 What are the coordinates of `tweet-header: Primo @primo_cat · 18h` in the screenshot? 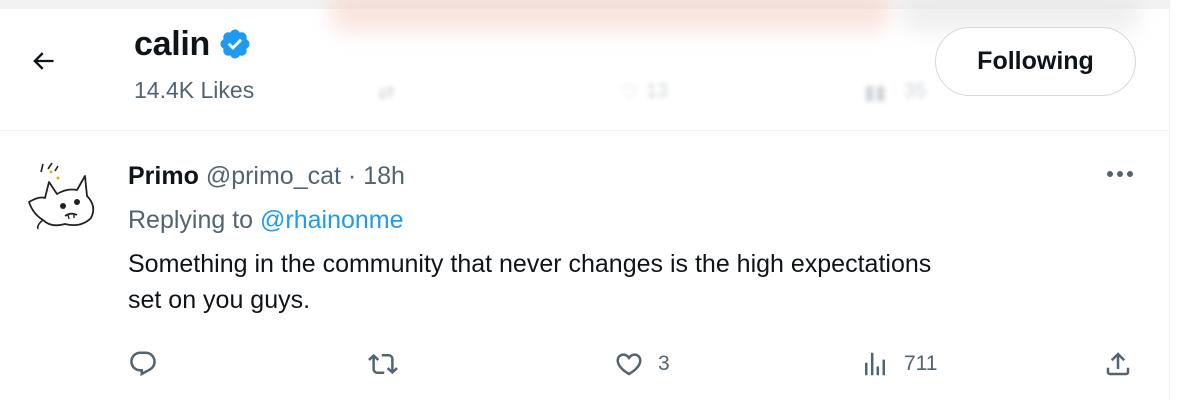 It's located at (266, 176).